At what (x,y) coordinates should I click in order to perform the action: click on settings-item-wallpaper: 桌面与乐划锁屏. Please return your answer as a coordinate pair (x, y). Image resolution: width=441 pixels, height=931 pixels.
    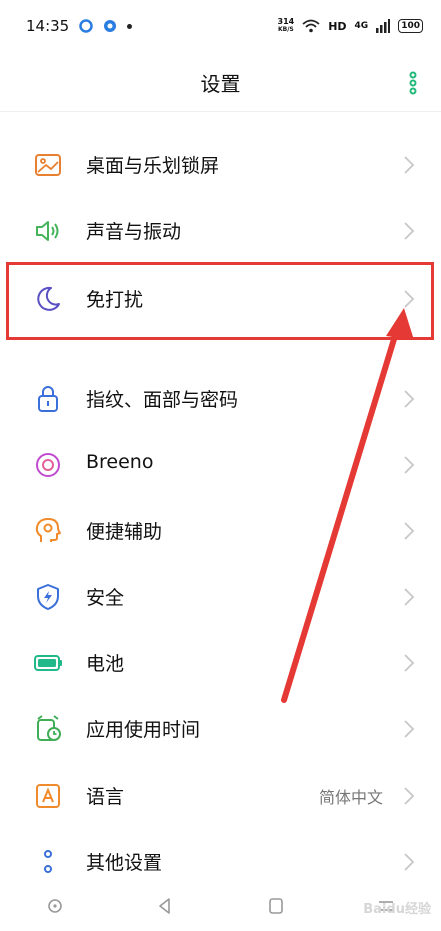
    Looking at the image, I should click on (220, 164).